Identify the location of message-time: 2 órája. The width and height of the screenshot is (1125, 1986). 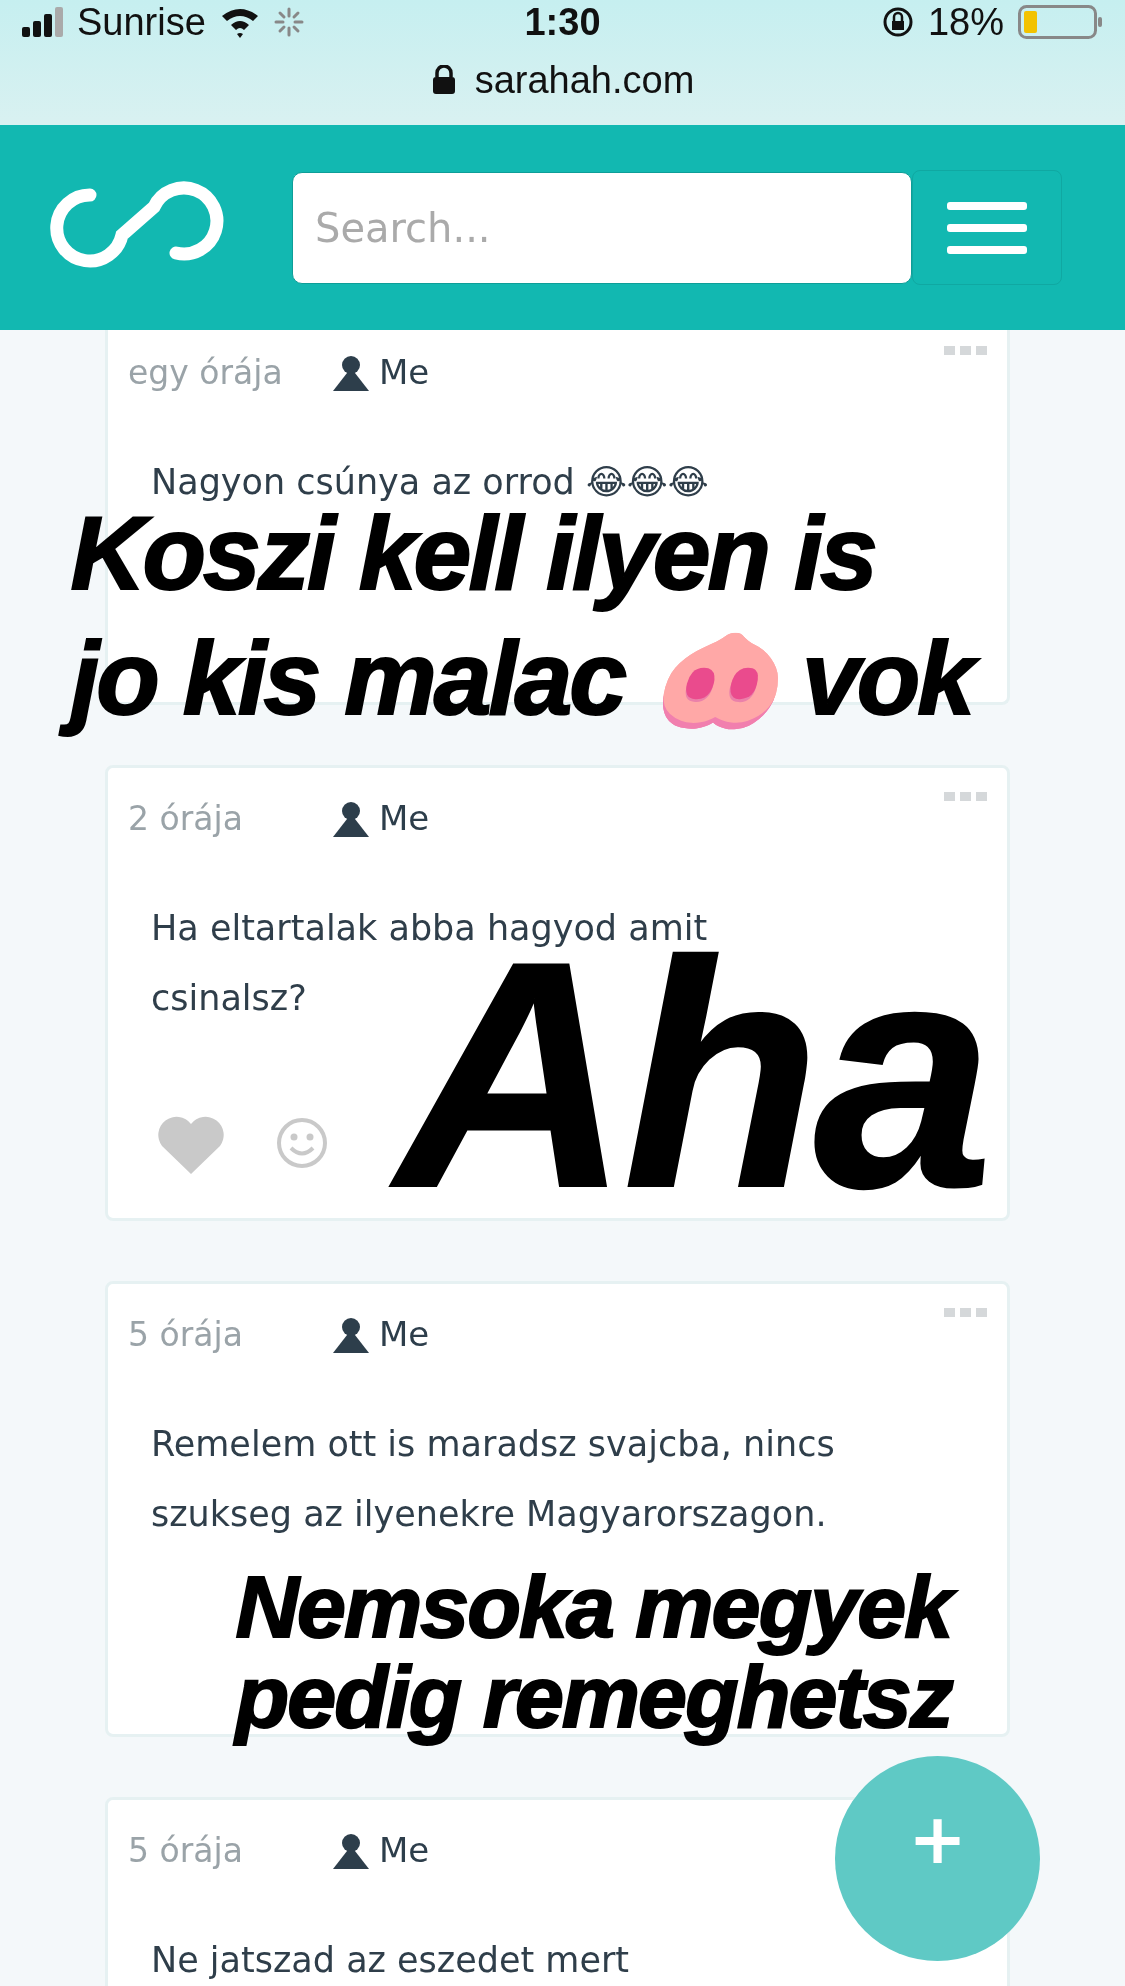
(186, 818).